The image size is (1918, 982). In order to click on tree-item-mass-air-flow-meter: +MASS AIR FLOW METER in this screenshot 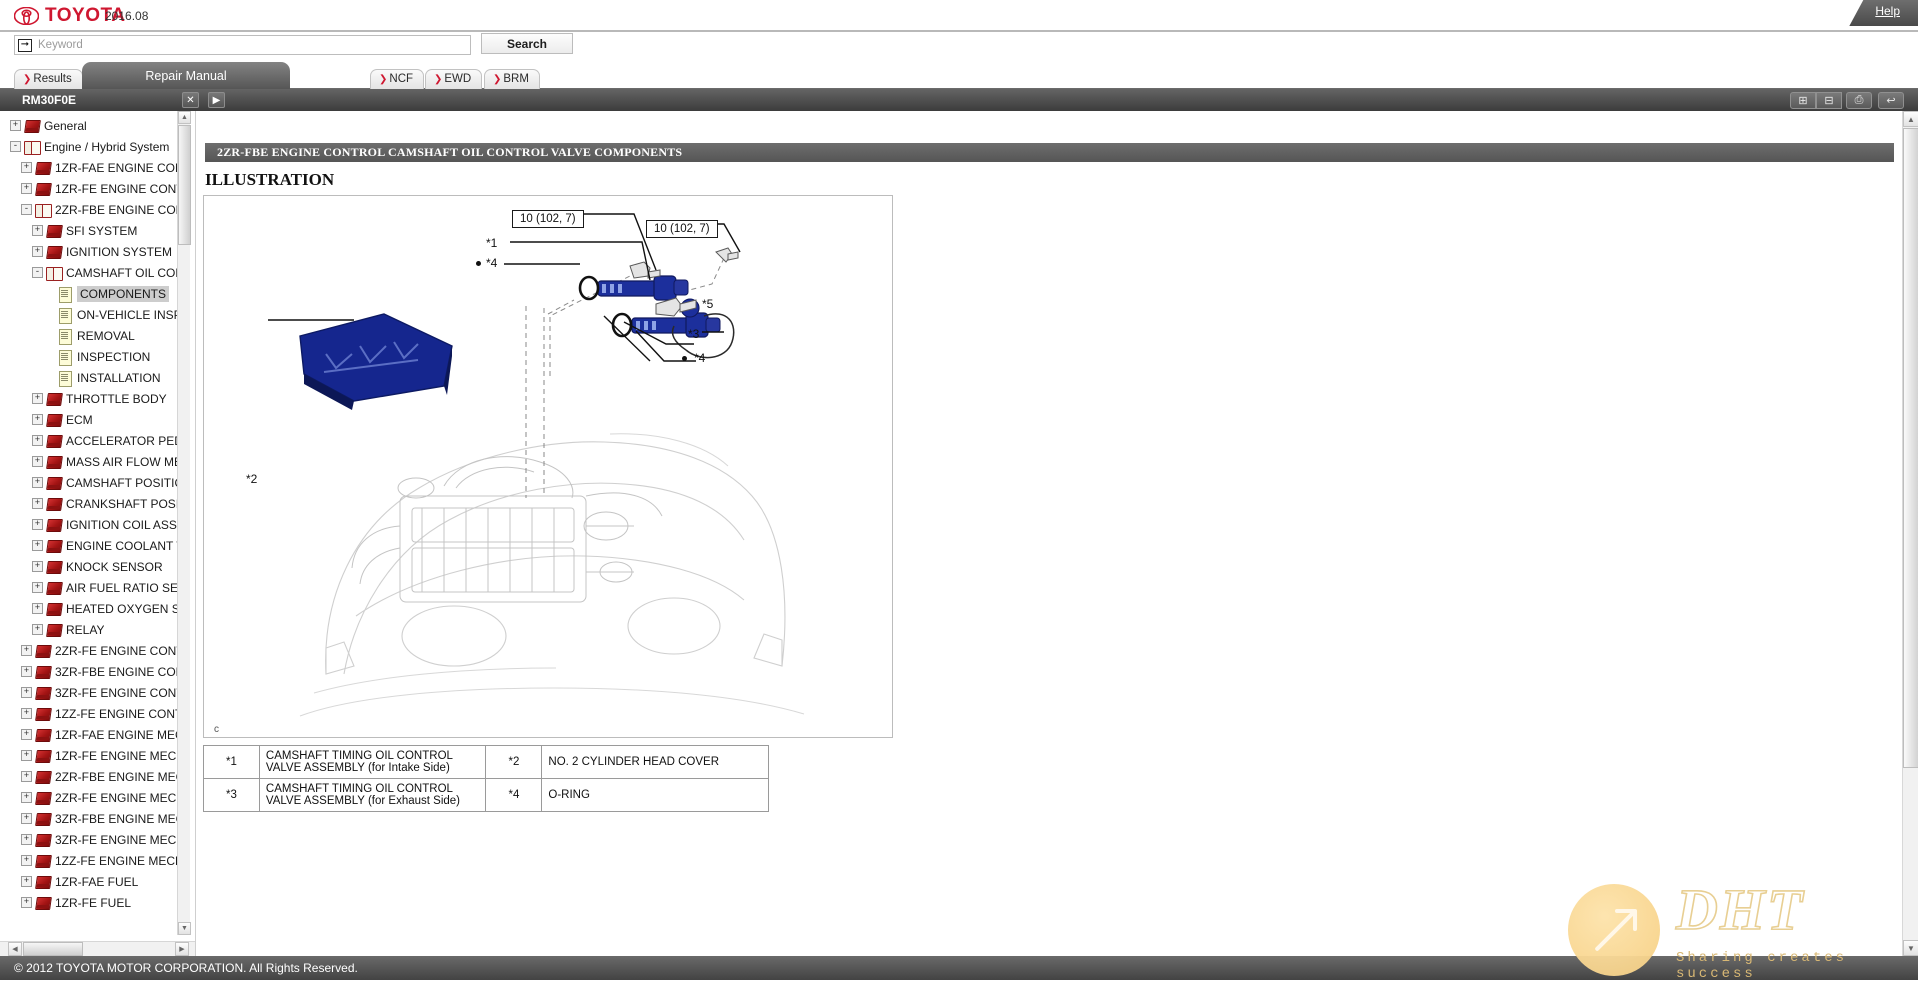, I will do `click(95, 461)`.